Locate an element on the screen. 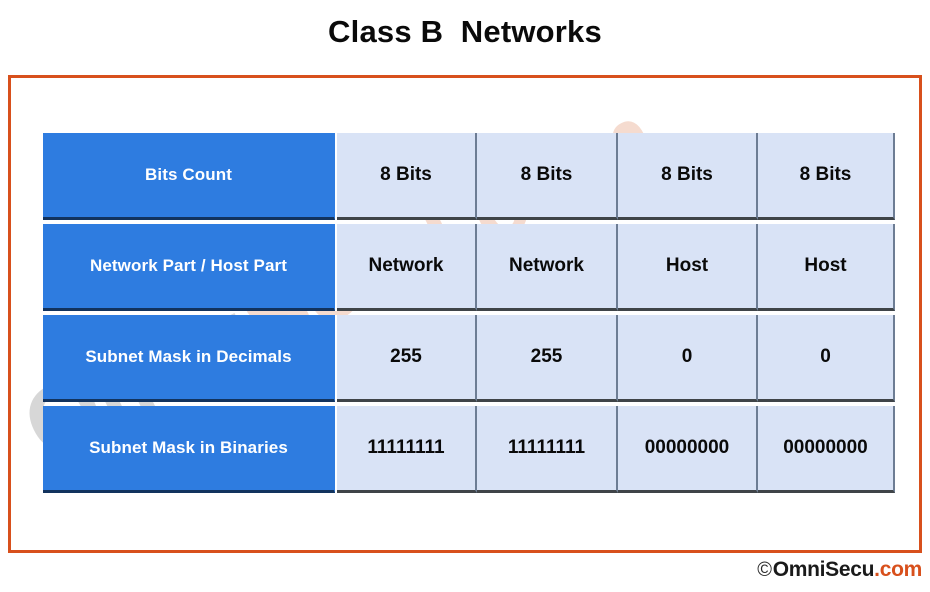  page-title: Class B Networks is located at coordinates (465, 31).